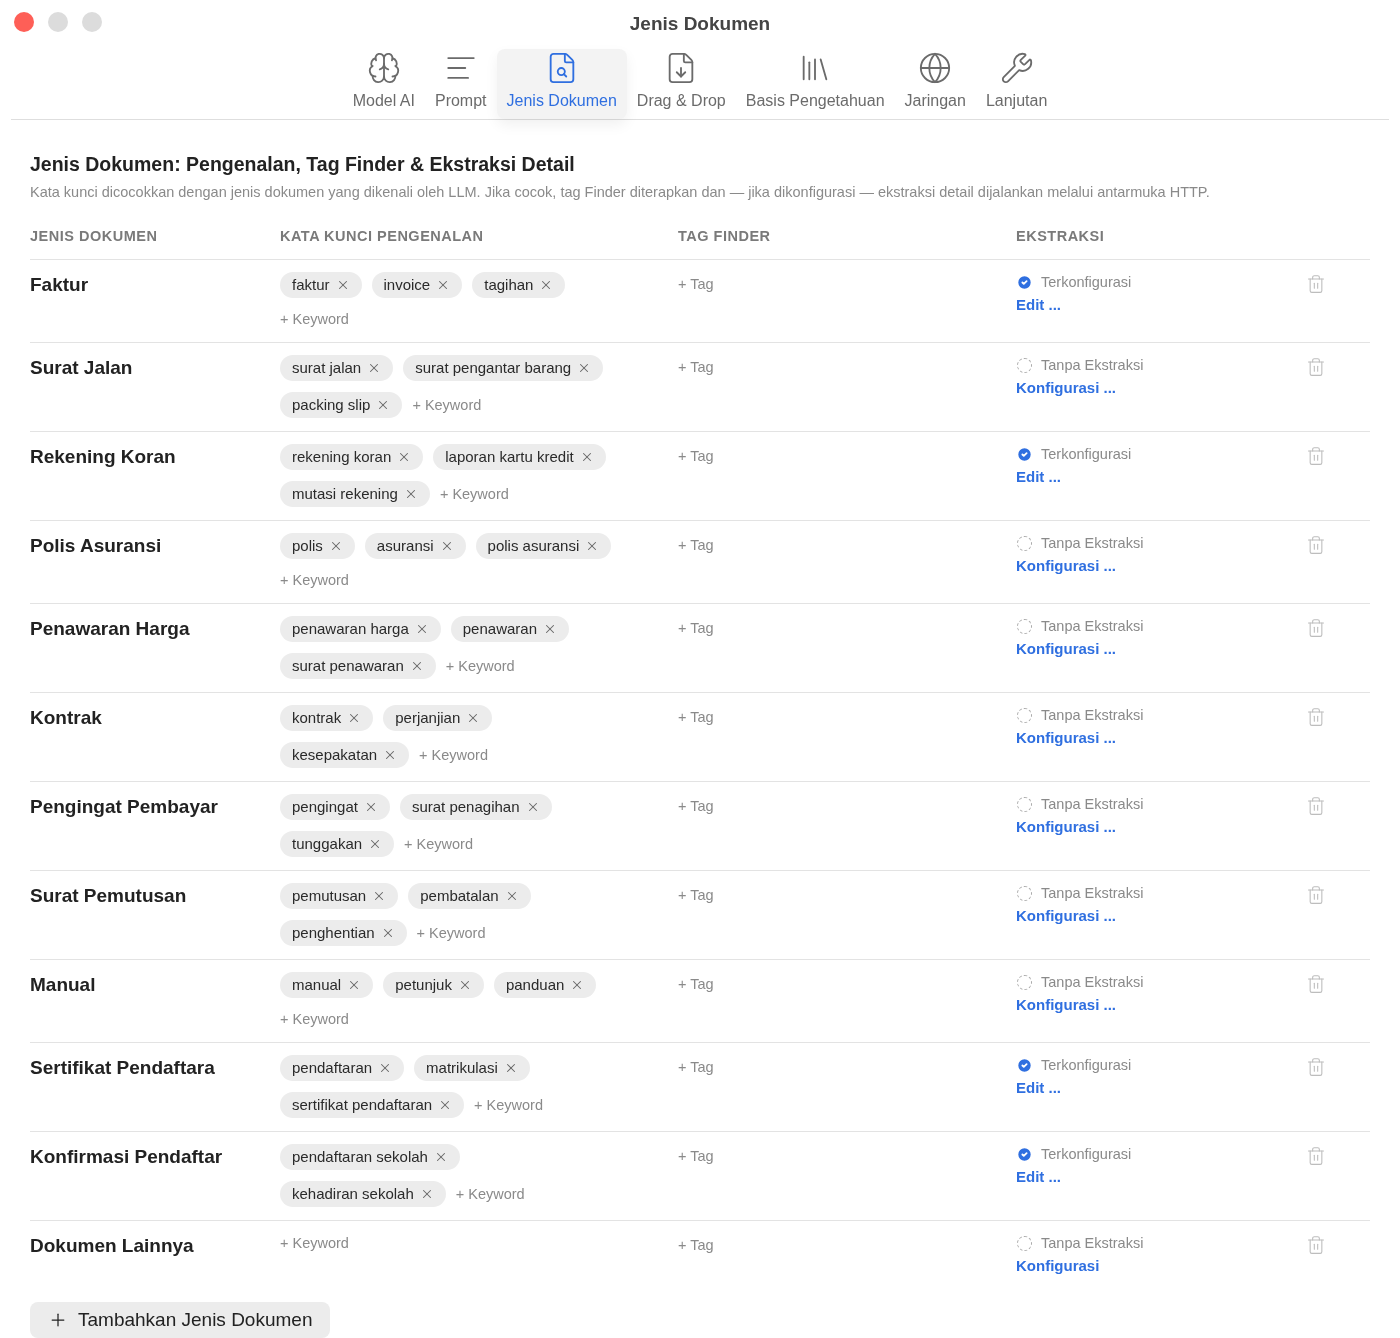 Image resolution: width=1400 pixels, height=1338 pixels. What do you see at coordinates (66, 718) in the screenshot?
I see `document-type-name: Kontrak` at bounding box center [66, 718].